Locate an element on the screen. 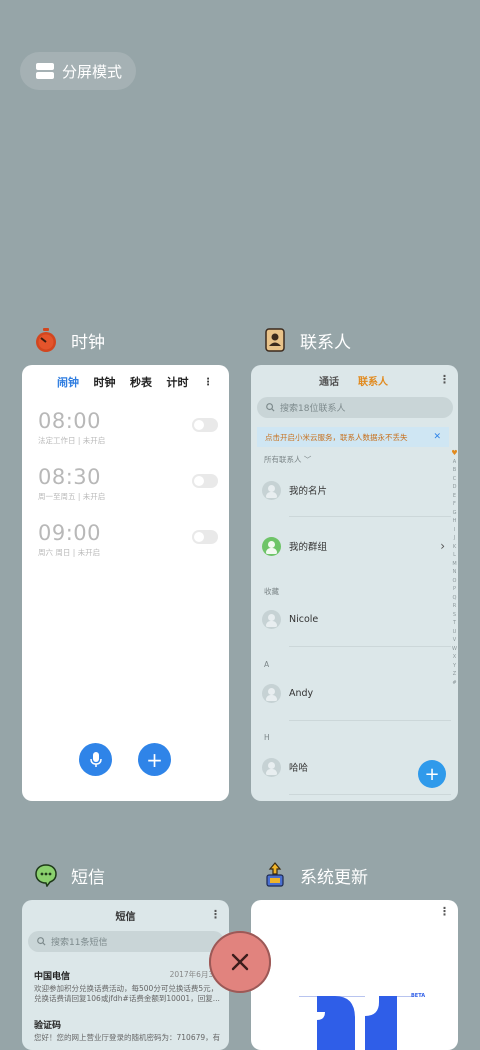 Image resolution: width=480 pixels, height=1050 pixels. contacts-app-header: 联系人 is located at coordinates (306, 340).